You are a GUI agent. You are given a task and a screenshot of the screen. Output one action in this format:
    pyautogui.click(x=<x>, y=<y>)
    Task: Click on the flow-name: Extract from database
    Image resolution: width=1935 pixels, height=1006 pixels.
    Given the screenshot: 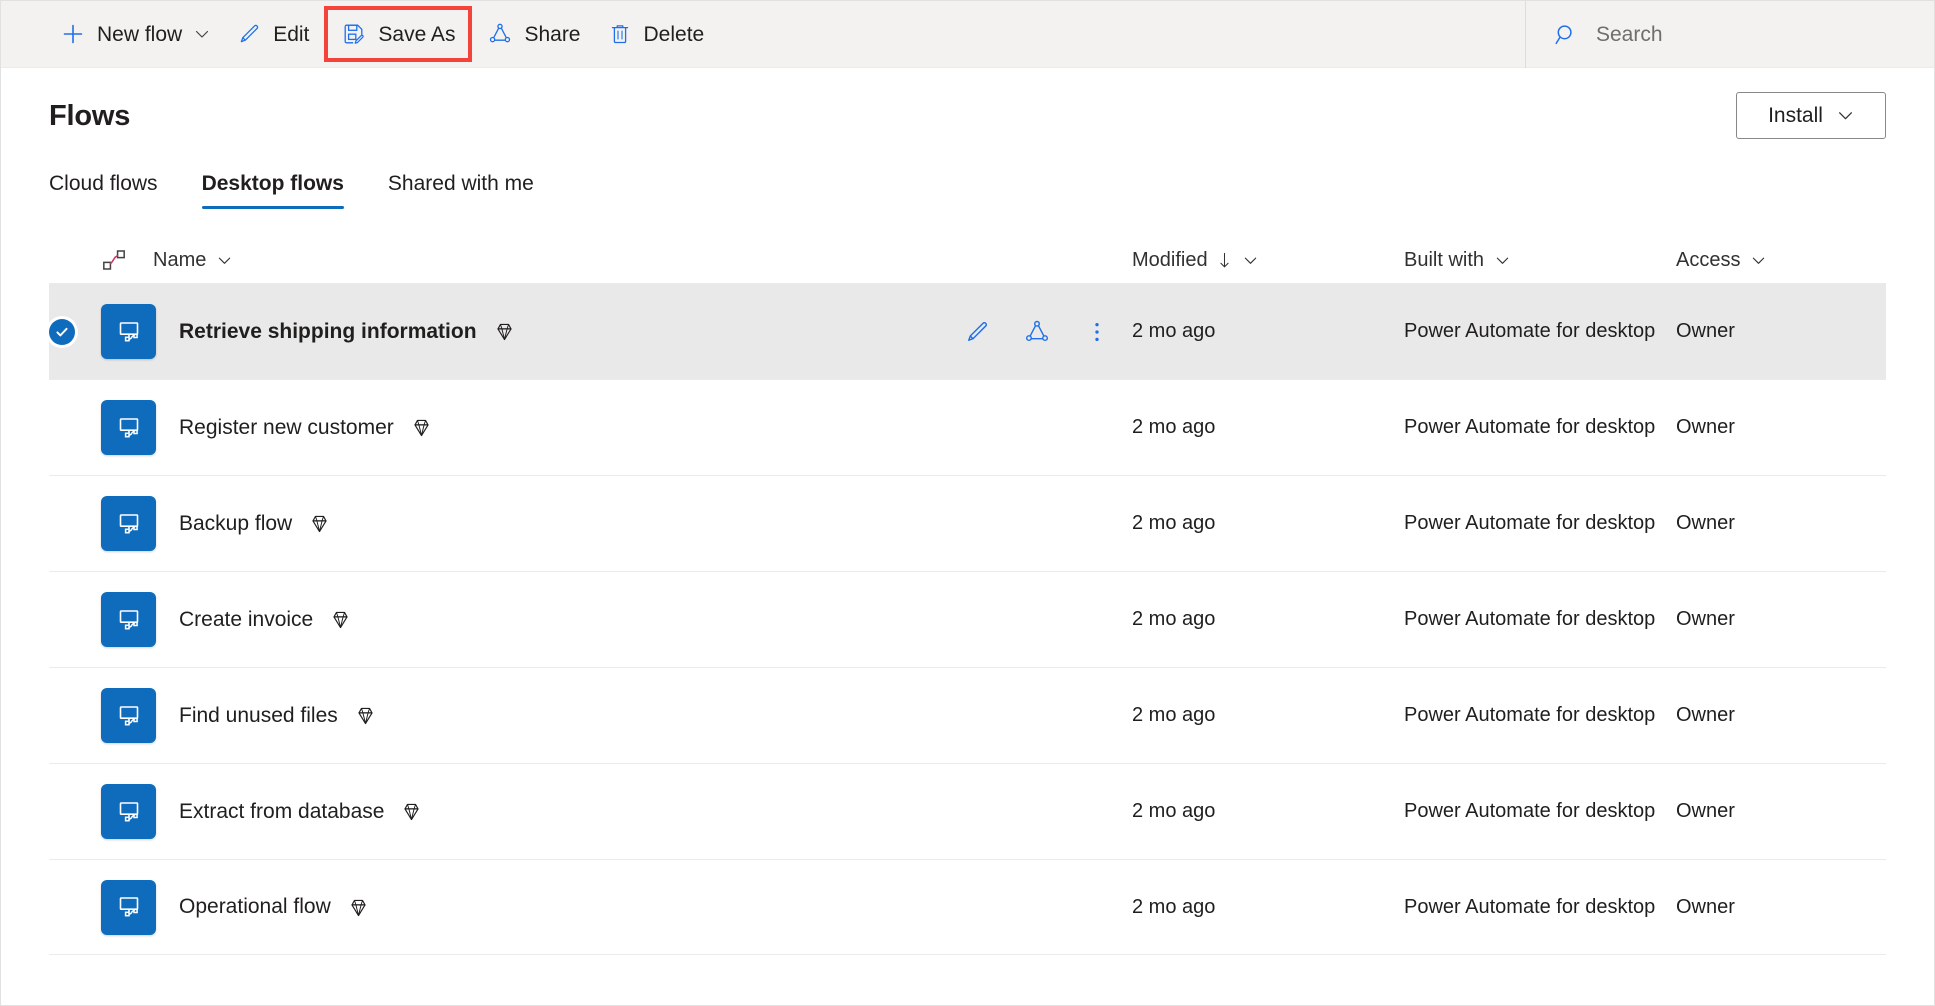 What is the action you would take?
    pyautogui.click(x=281, y=812)
    